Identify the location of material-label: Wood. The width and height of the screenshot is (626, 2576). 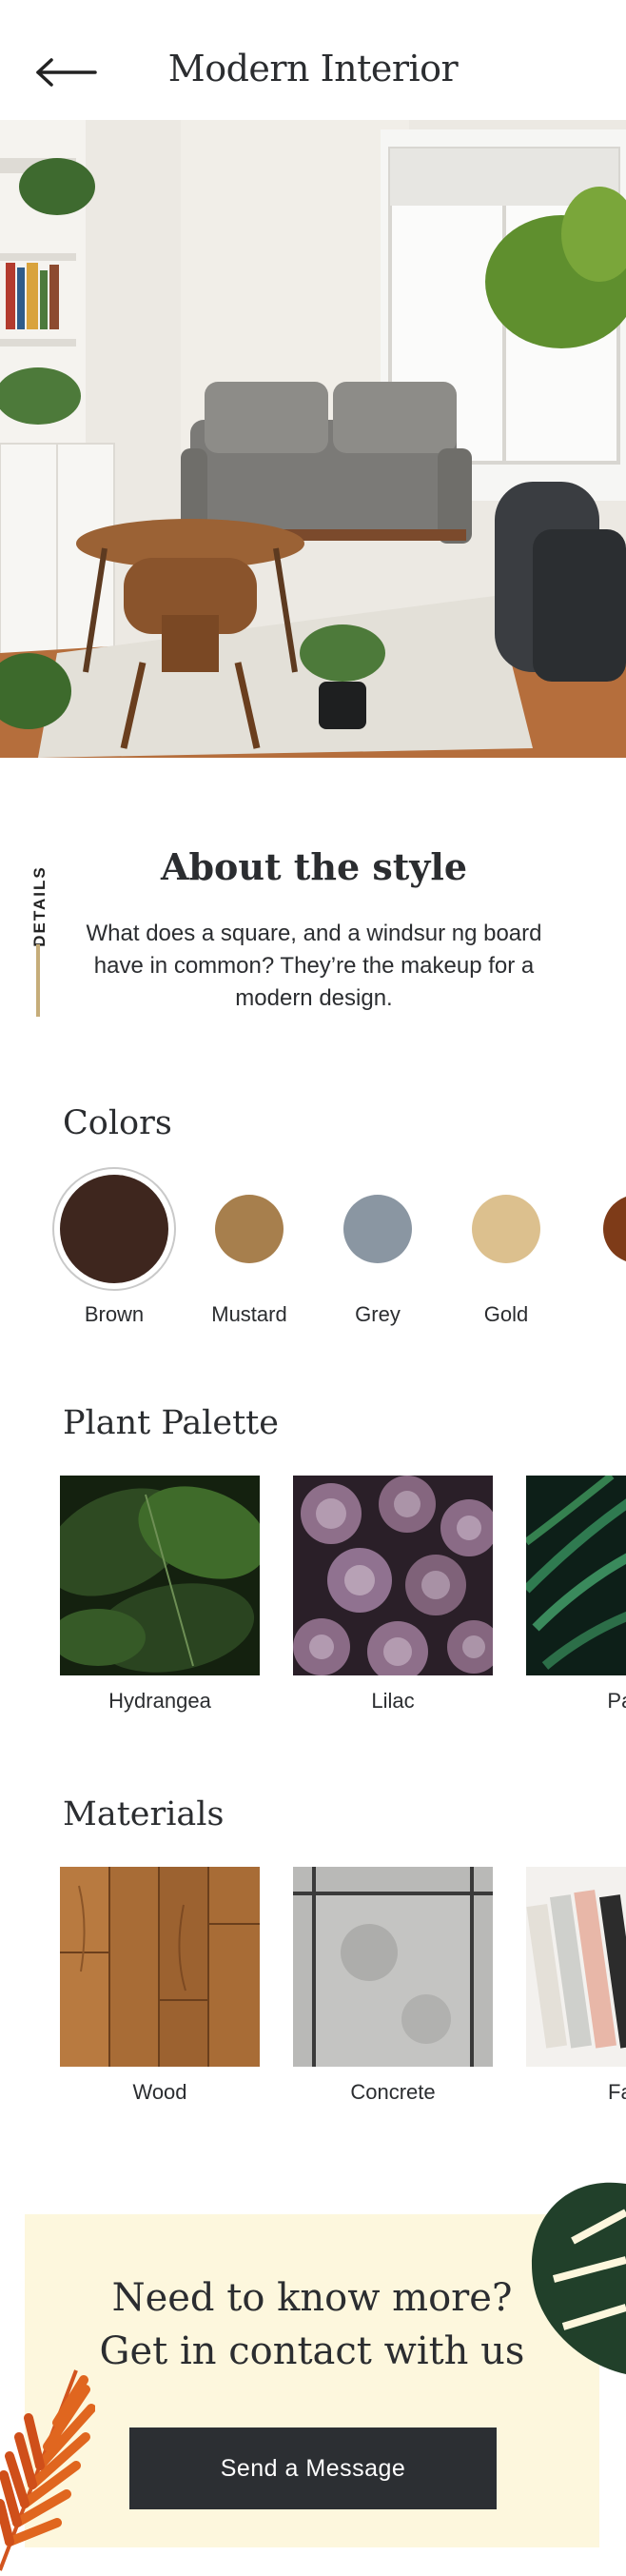
(159, 2092).